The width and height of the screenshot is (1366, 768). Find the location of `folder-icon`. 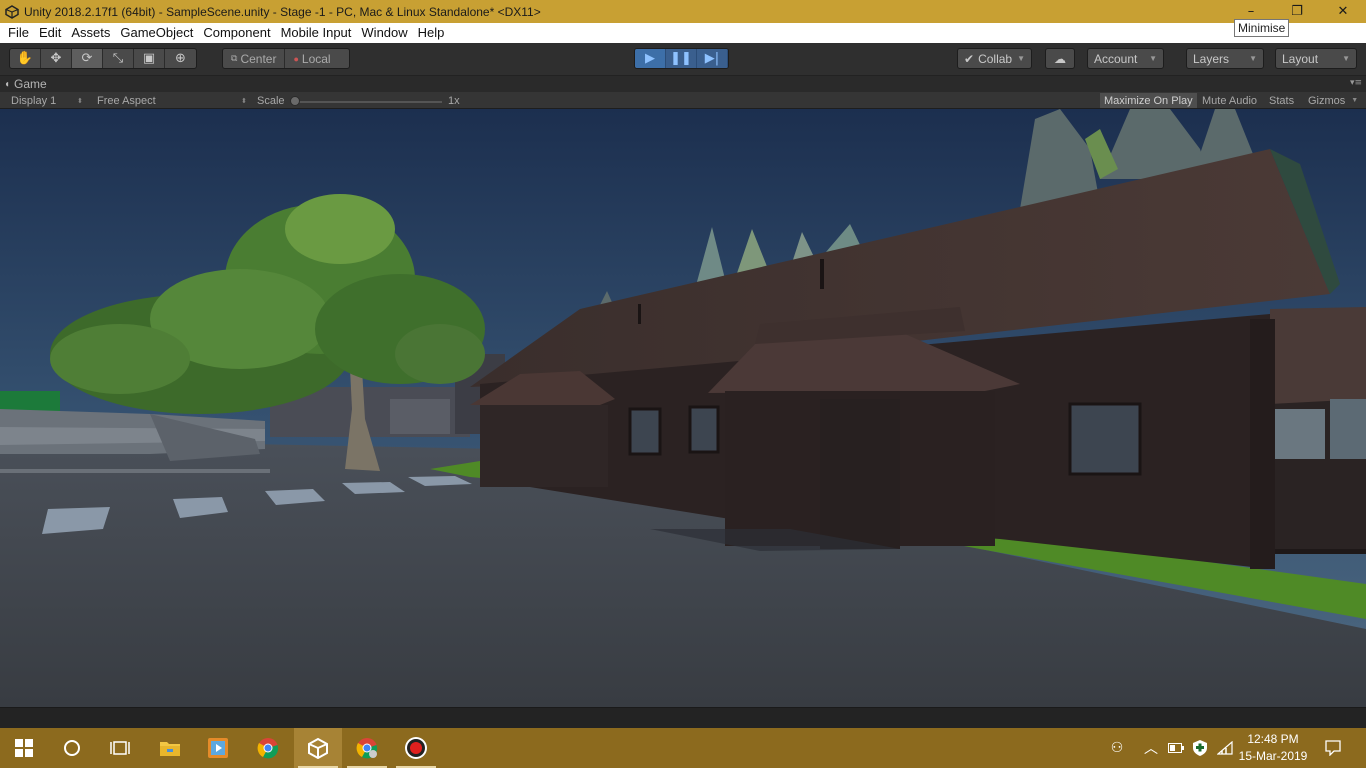

folder-icon is located at coordinates (170, 749).